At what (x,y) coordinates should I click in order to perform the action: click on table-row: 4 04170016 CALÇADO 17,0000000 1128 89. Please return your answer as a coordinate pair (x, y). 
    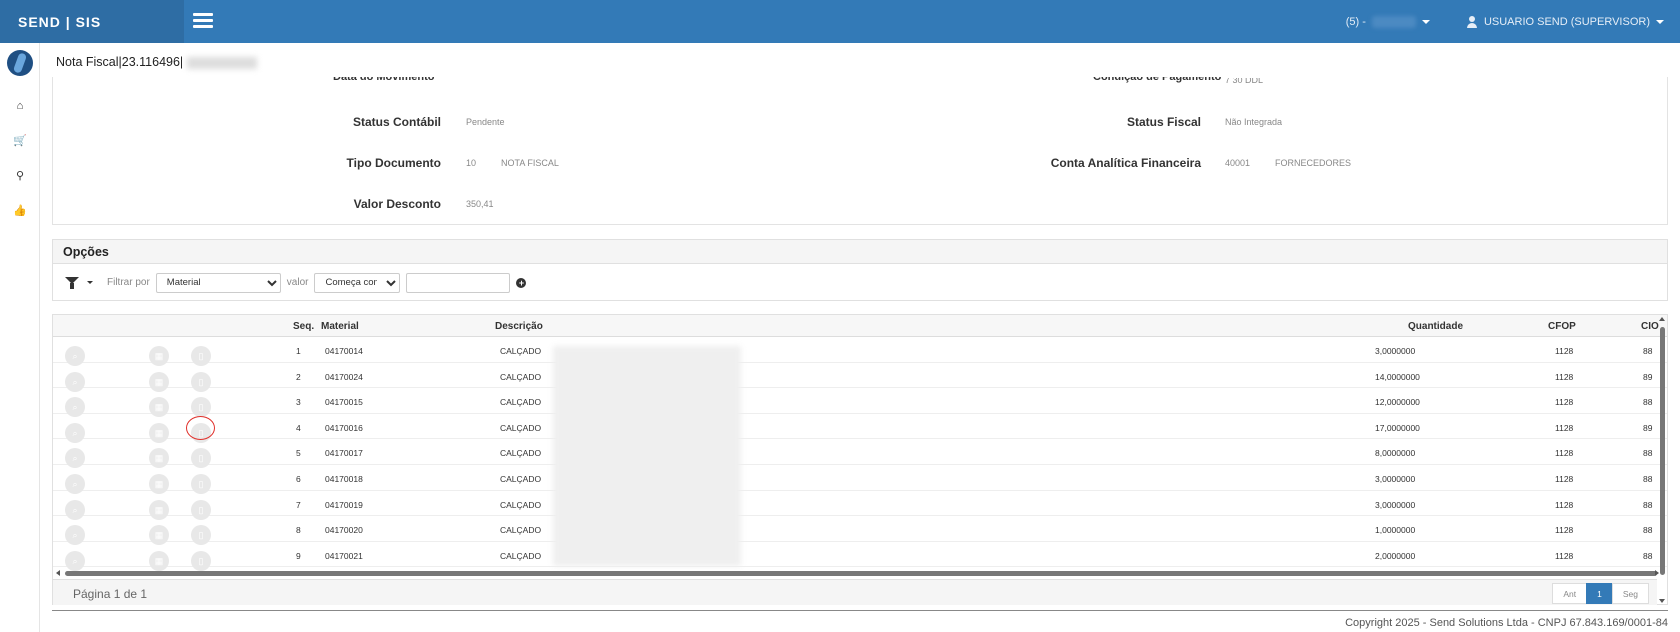
    Looking at the image, I should click on (860, 428).